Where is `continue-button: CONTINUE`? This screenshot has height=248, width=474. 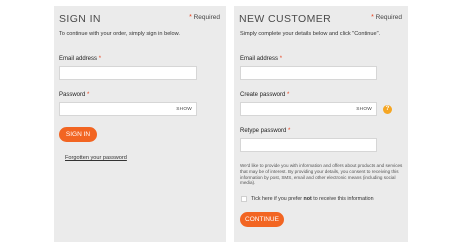 continue-button: CONTINUE is located at coordinates (262, 219).